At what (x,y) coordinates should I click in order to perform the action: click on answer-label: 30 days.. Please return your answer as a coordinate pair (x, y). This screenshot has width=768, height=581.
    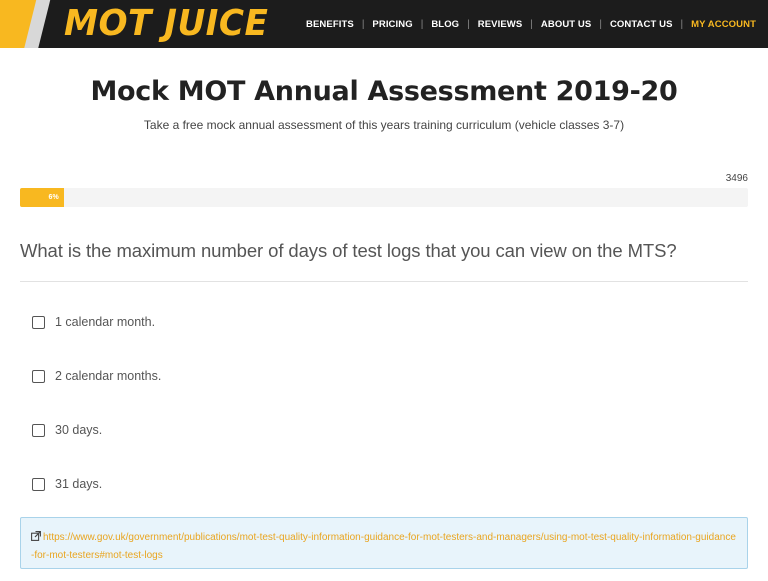
    Looking at the image, I should click on (79, 430).